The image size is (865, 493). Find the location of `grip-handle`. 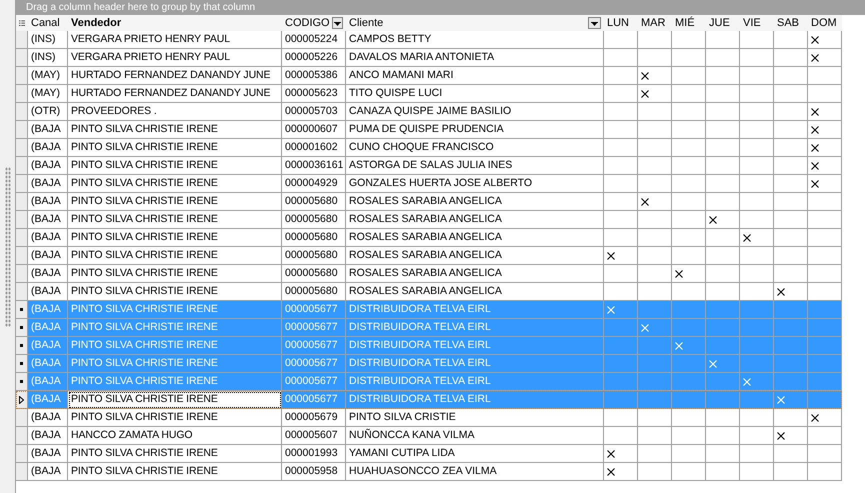

grip-handle is located at coordinates (7, 246).